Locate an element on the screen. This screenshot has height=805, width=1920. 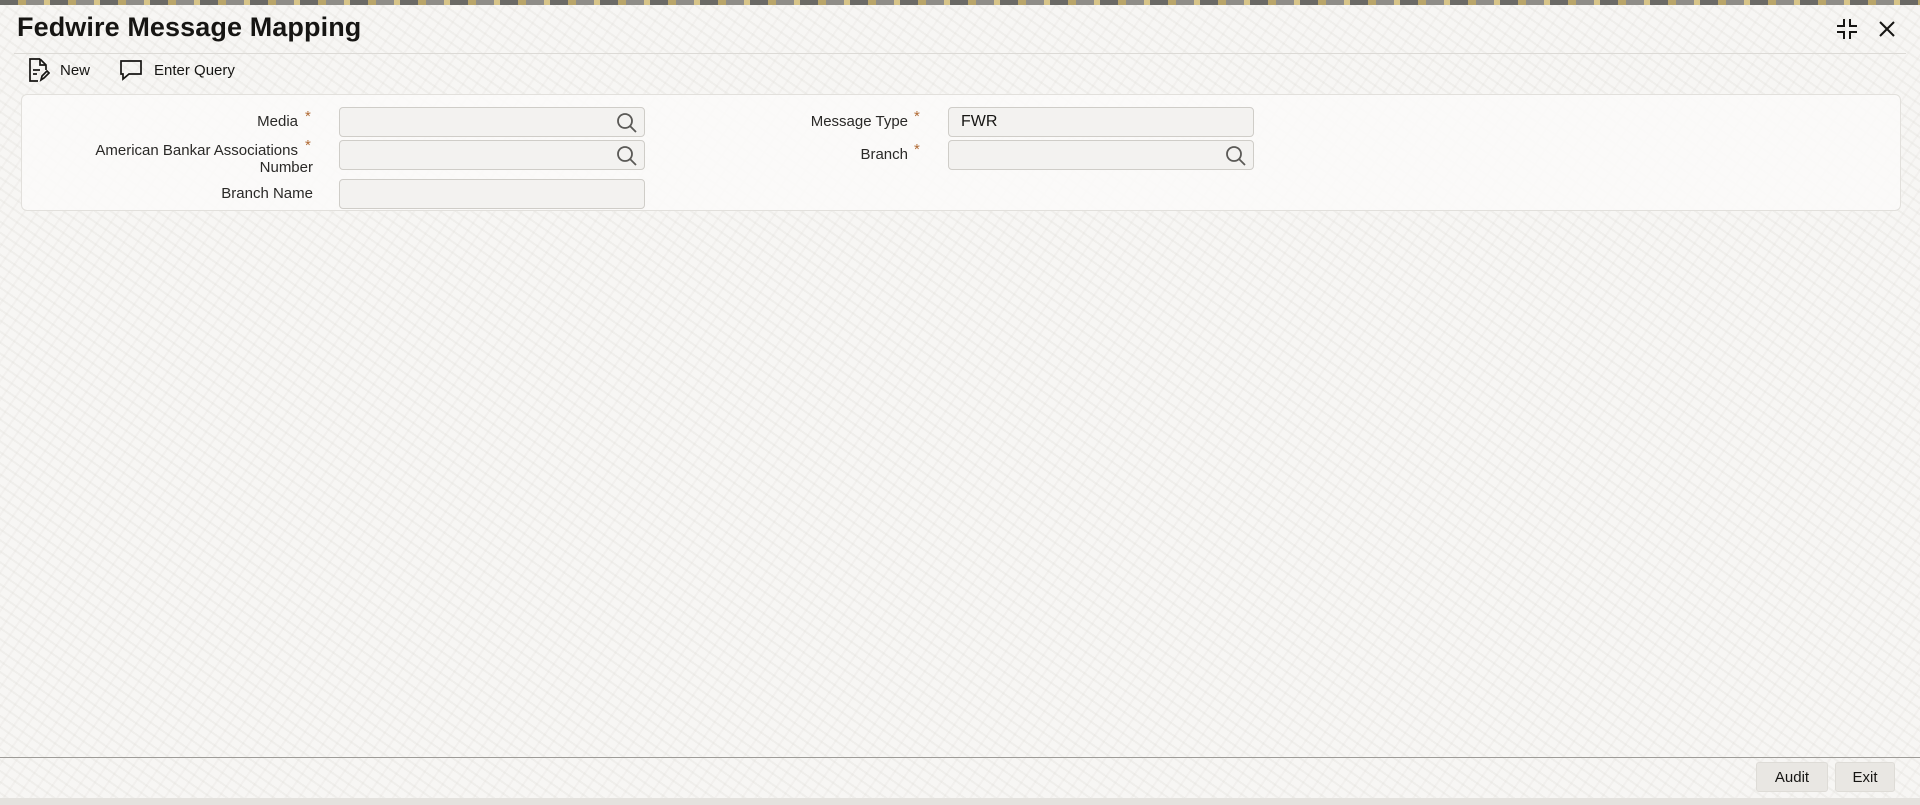
close-icon is located at coordinates (1887, 29).